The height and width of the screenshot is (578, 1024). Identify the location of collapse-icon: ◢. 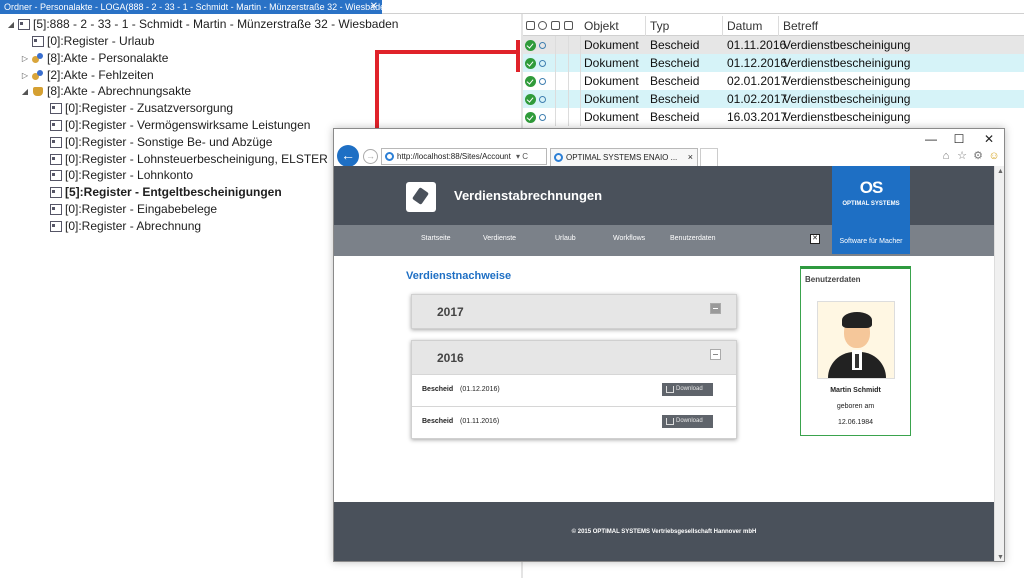
(11, 24).